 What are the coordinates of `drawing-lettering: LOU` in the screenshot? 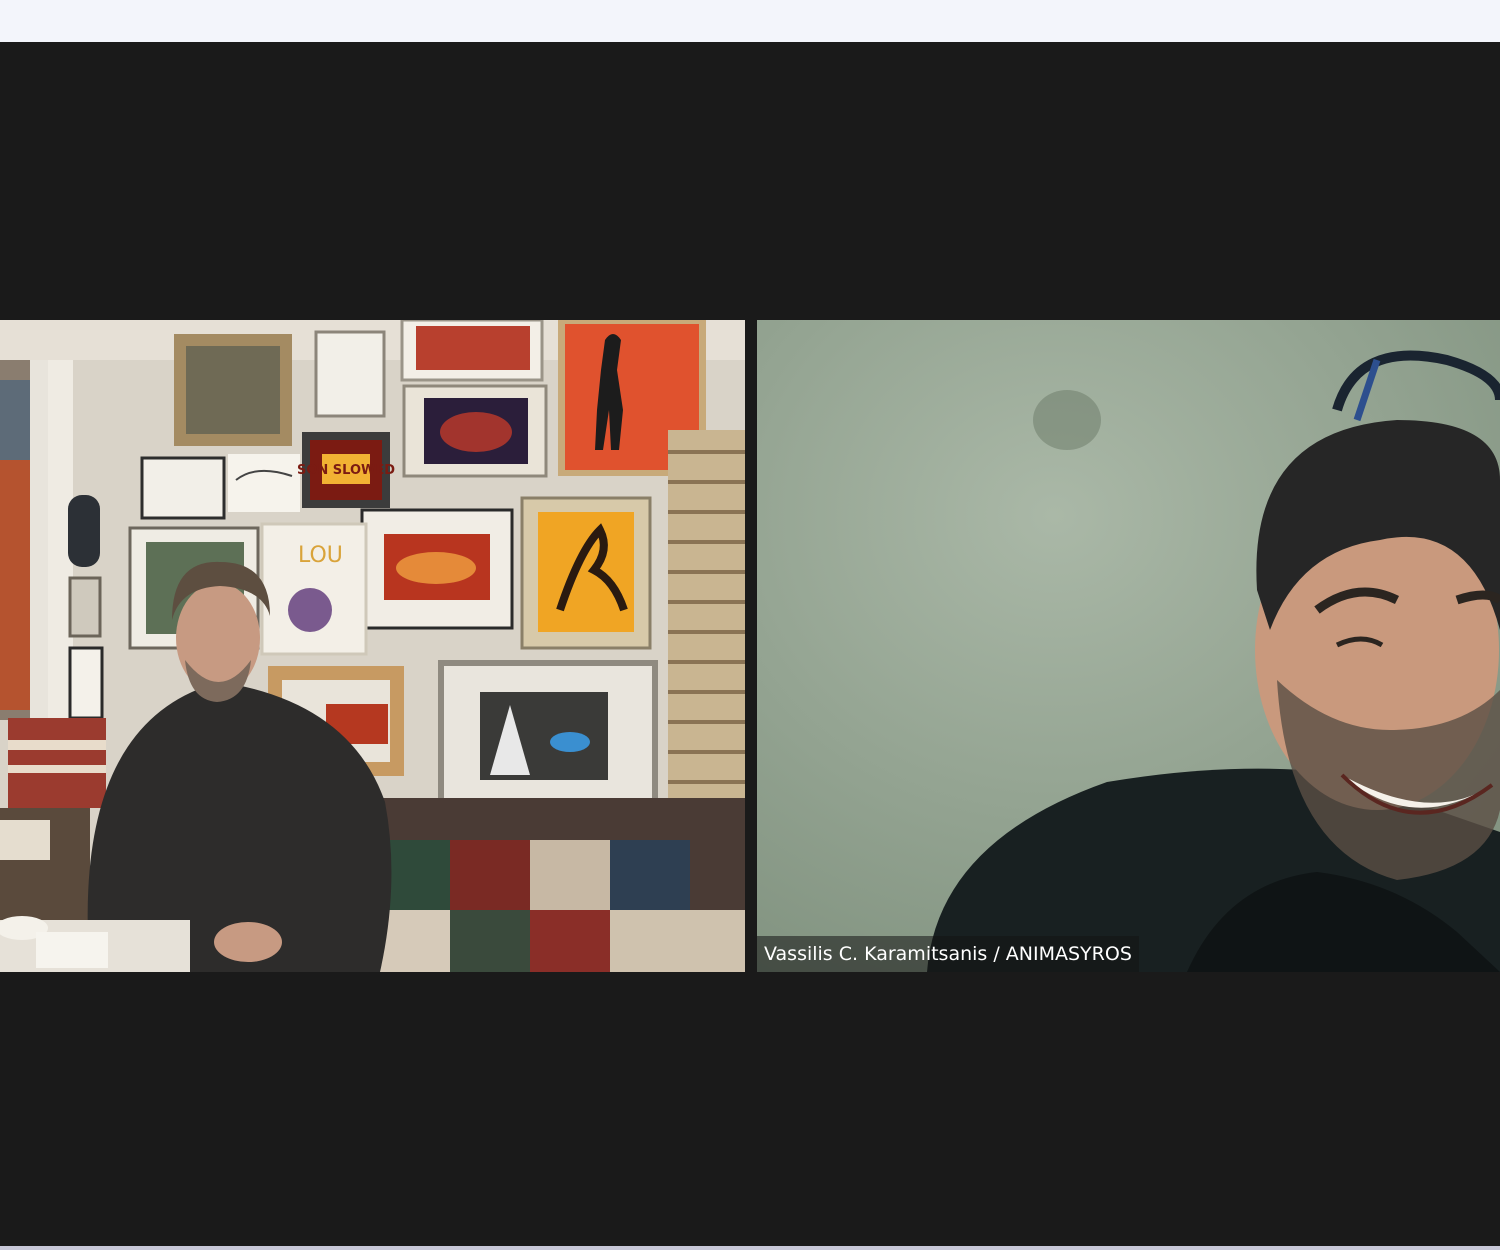 It's located at (320, 555).